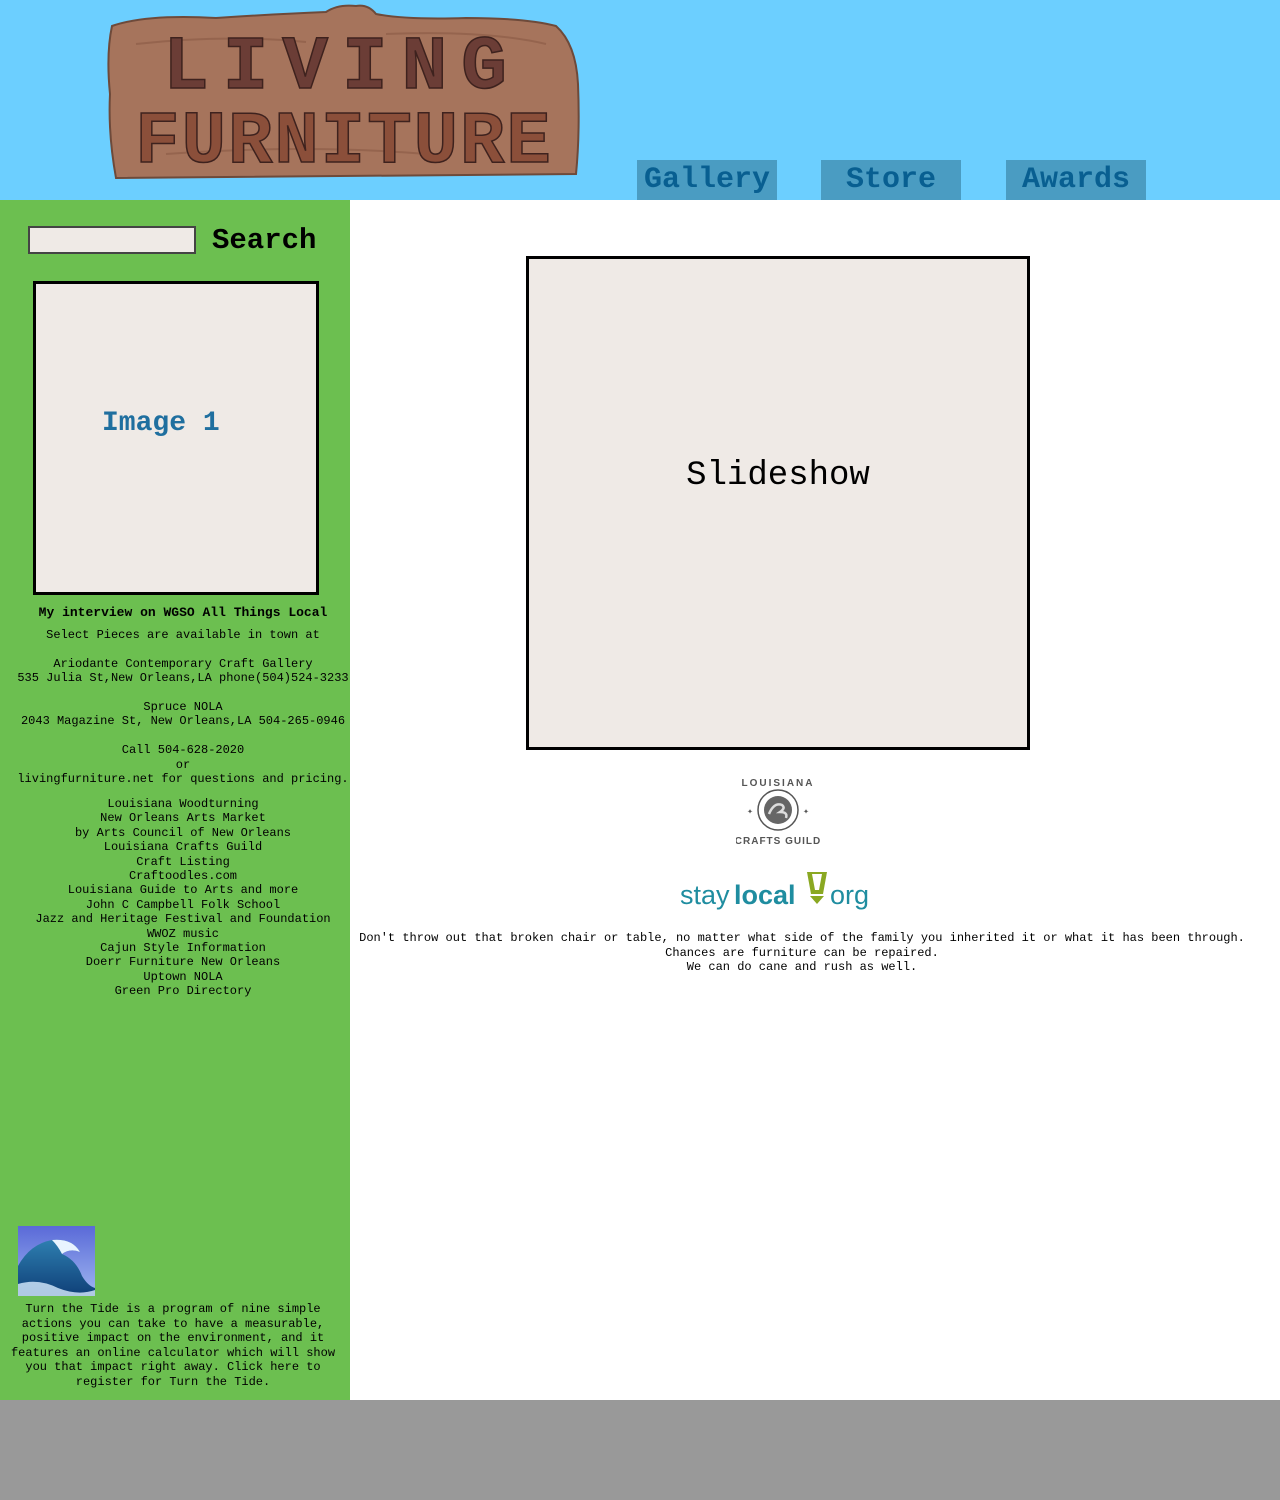 The image size is (1280, 1500). Describe the element at coordinates (161, 423) in the screenshot. I see `image-label: Image 1` at that location.